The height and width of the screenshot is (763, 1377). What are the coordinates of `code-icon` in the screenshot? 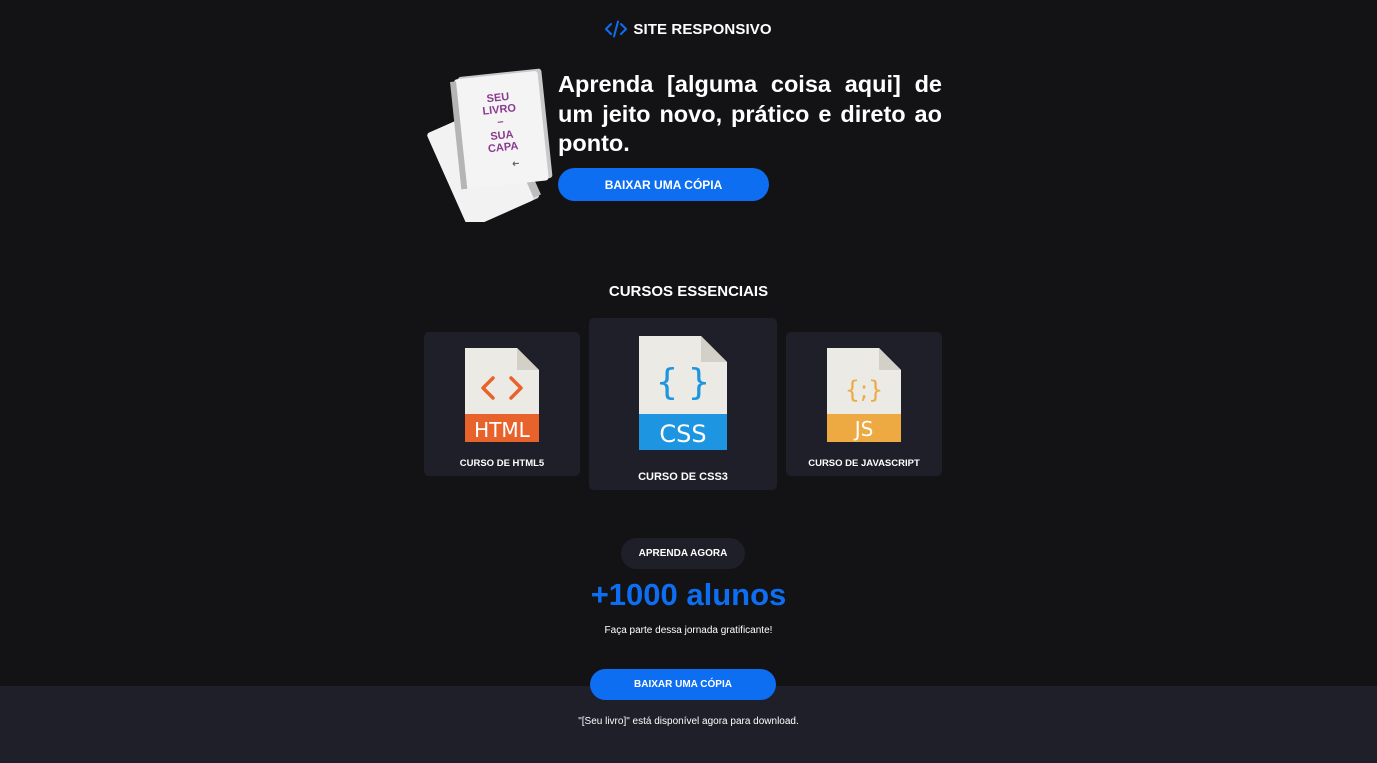 It's located at (616, 29).